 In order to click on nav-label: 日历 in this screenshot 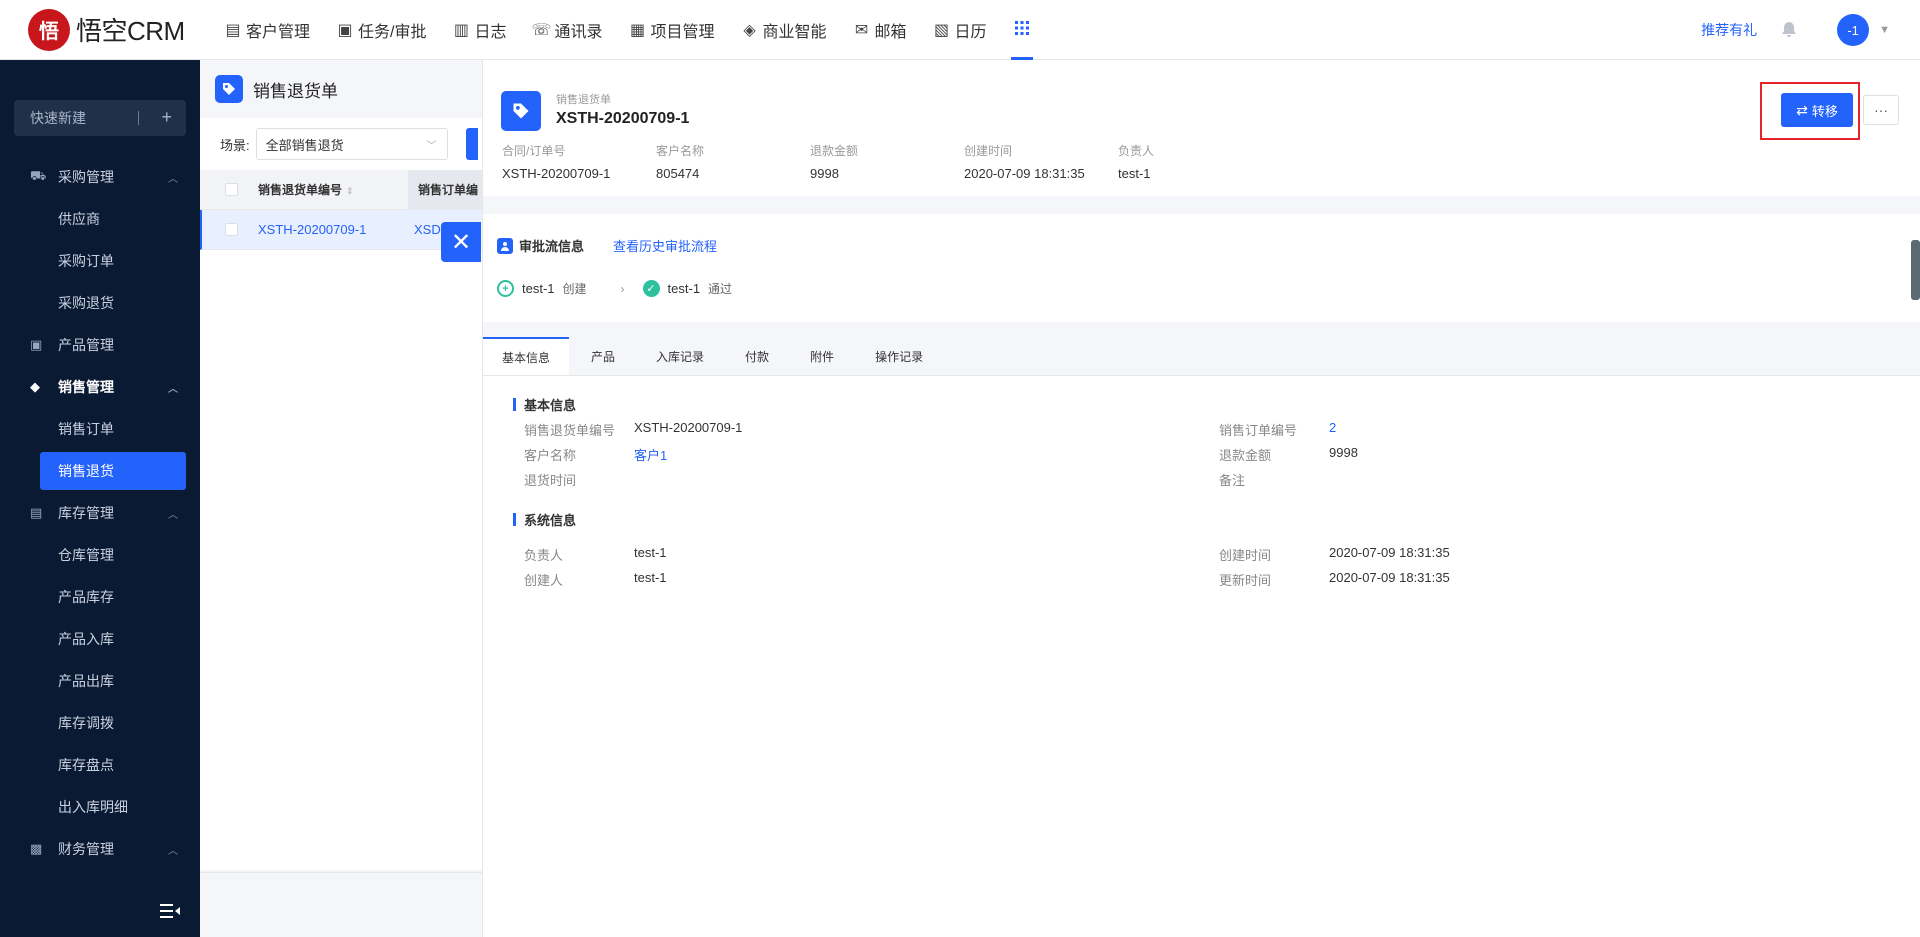, I will do `click(970, 32)`.